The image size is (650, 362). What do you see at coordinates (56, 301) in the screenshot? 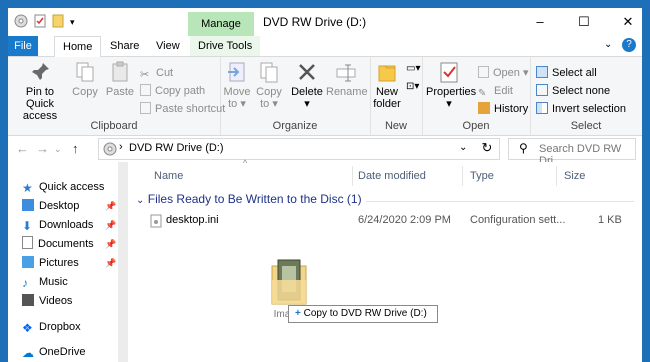
I see `nav-label: Videos` at bounding box center [56, 301].